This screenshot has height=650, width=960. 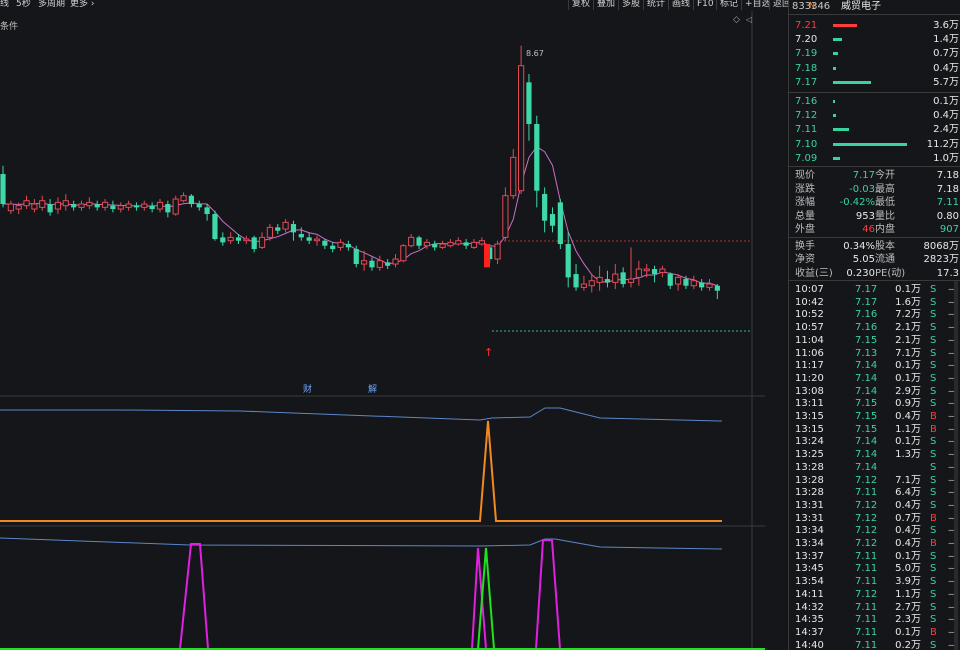 What do you see at coordinates (748, 19) in the screenshot?
I see `expand-arrow-icon: ◁` at bounding box center [748, 19].